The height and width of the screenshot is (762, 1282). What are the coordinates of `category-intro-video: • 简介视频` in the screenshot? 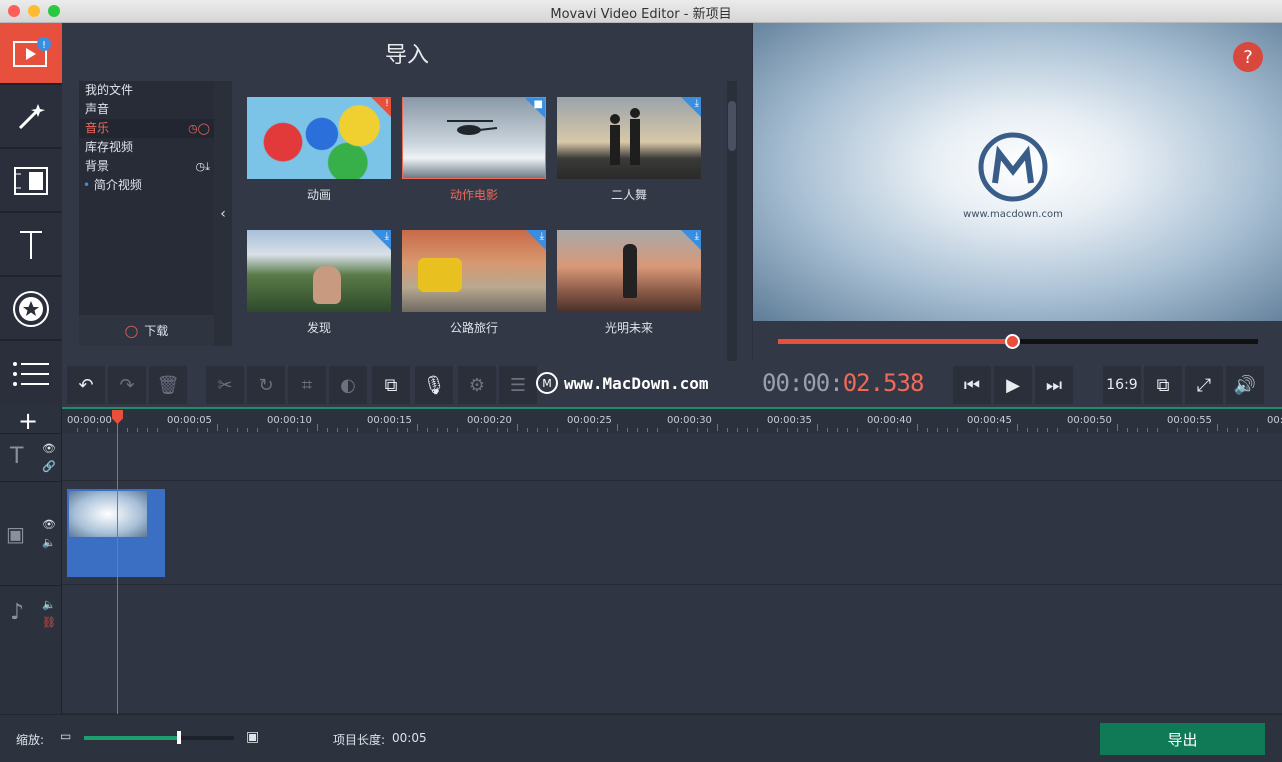 It's located at (146, 185).